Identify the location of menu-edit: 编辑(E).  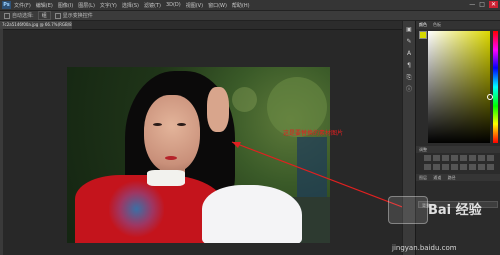
(44, 5).